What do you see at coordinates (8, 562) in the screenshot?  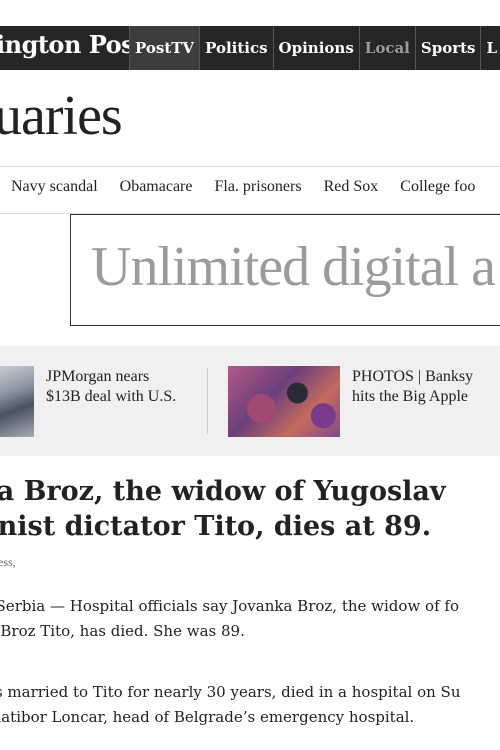 I see `article-byline: ress,` at bounding box center [8, 562].